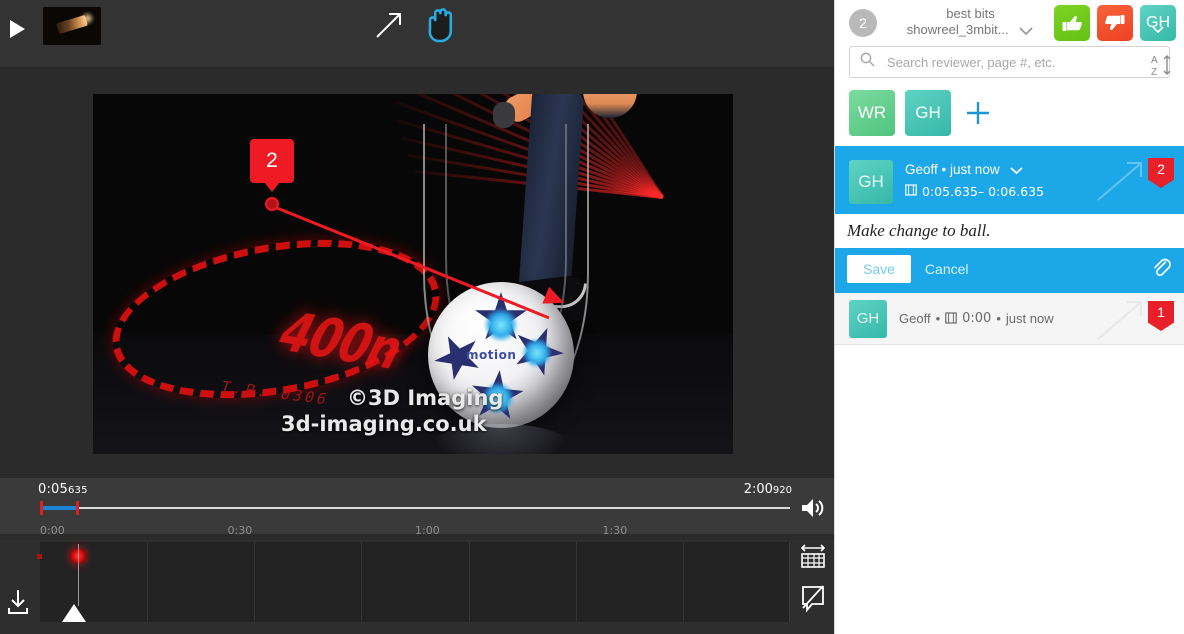  I want to click on svg-text: Z, so click(1154, 72).